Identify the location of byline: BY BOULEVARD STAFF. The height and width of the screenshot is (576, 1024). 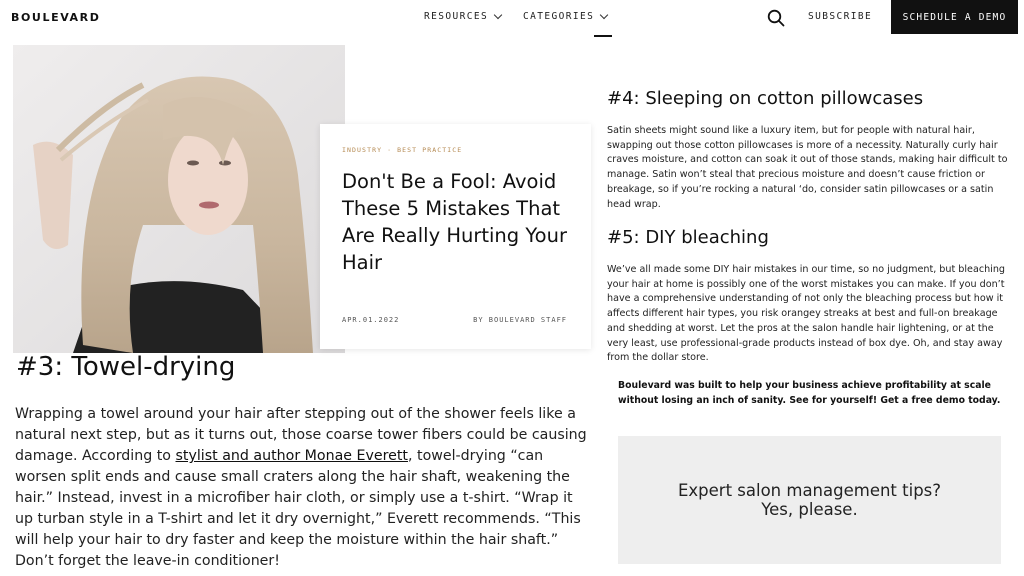
(520, 320).